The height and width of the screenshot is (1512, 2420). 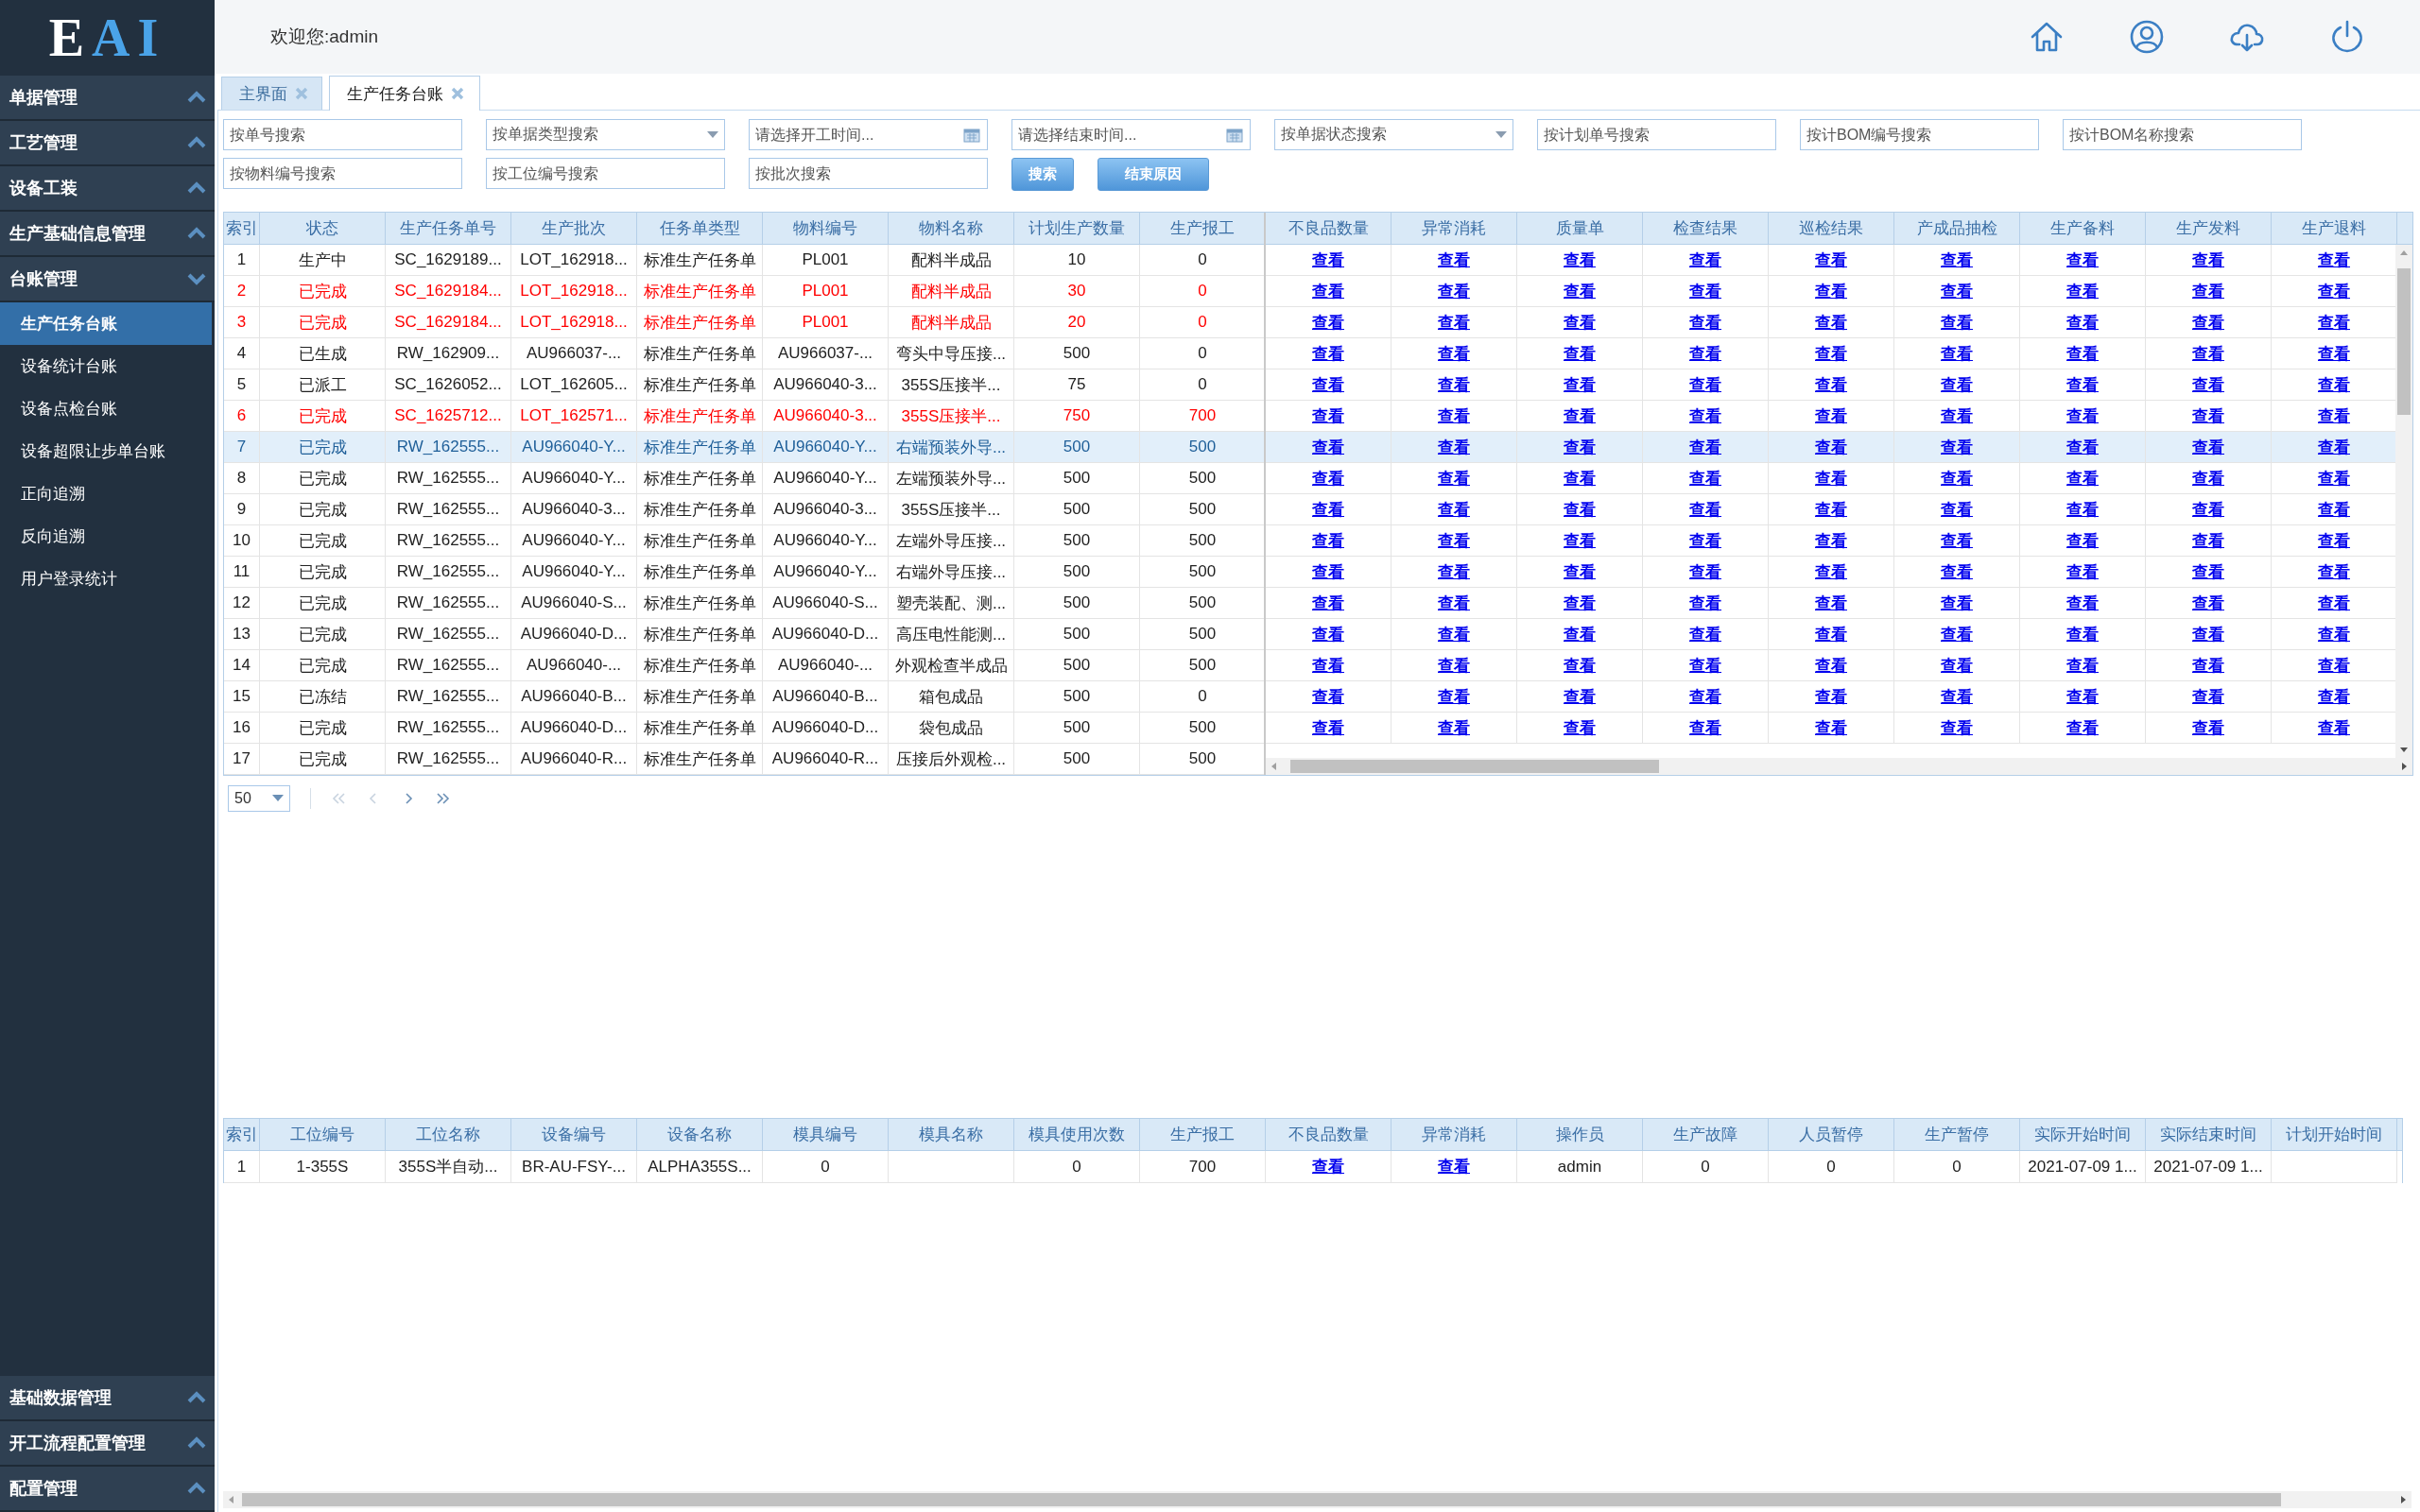 I want to click on column-header: 不良品数量, so click(x=1329, y=228).